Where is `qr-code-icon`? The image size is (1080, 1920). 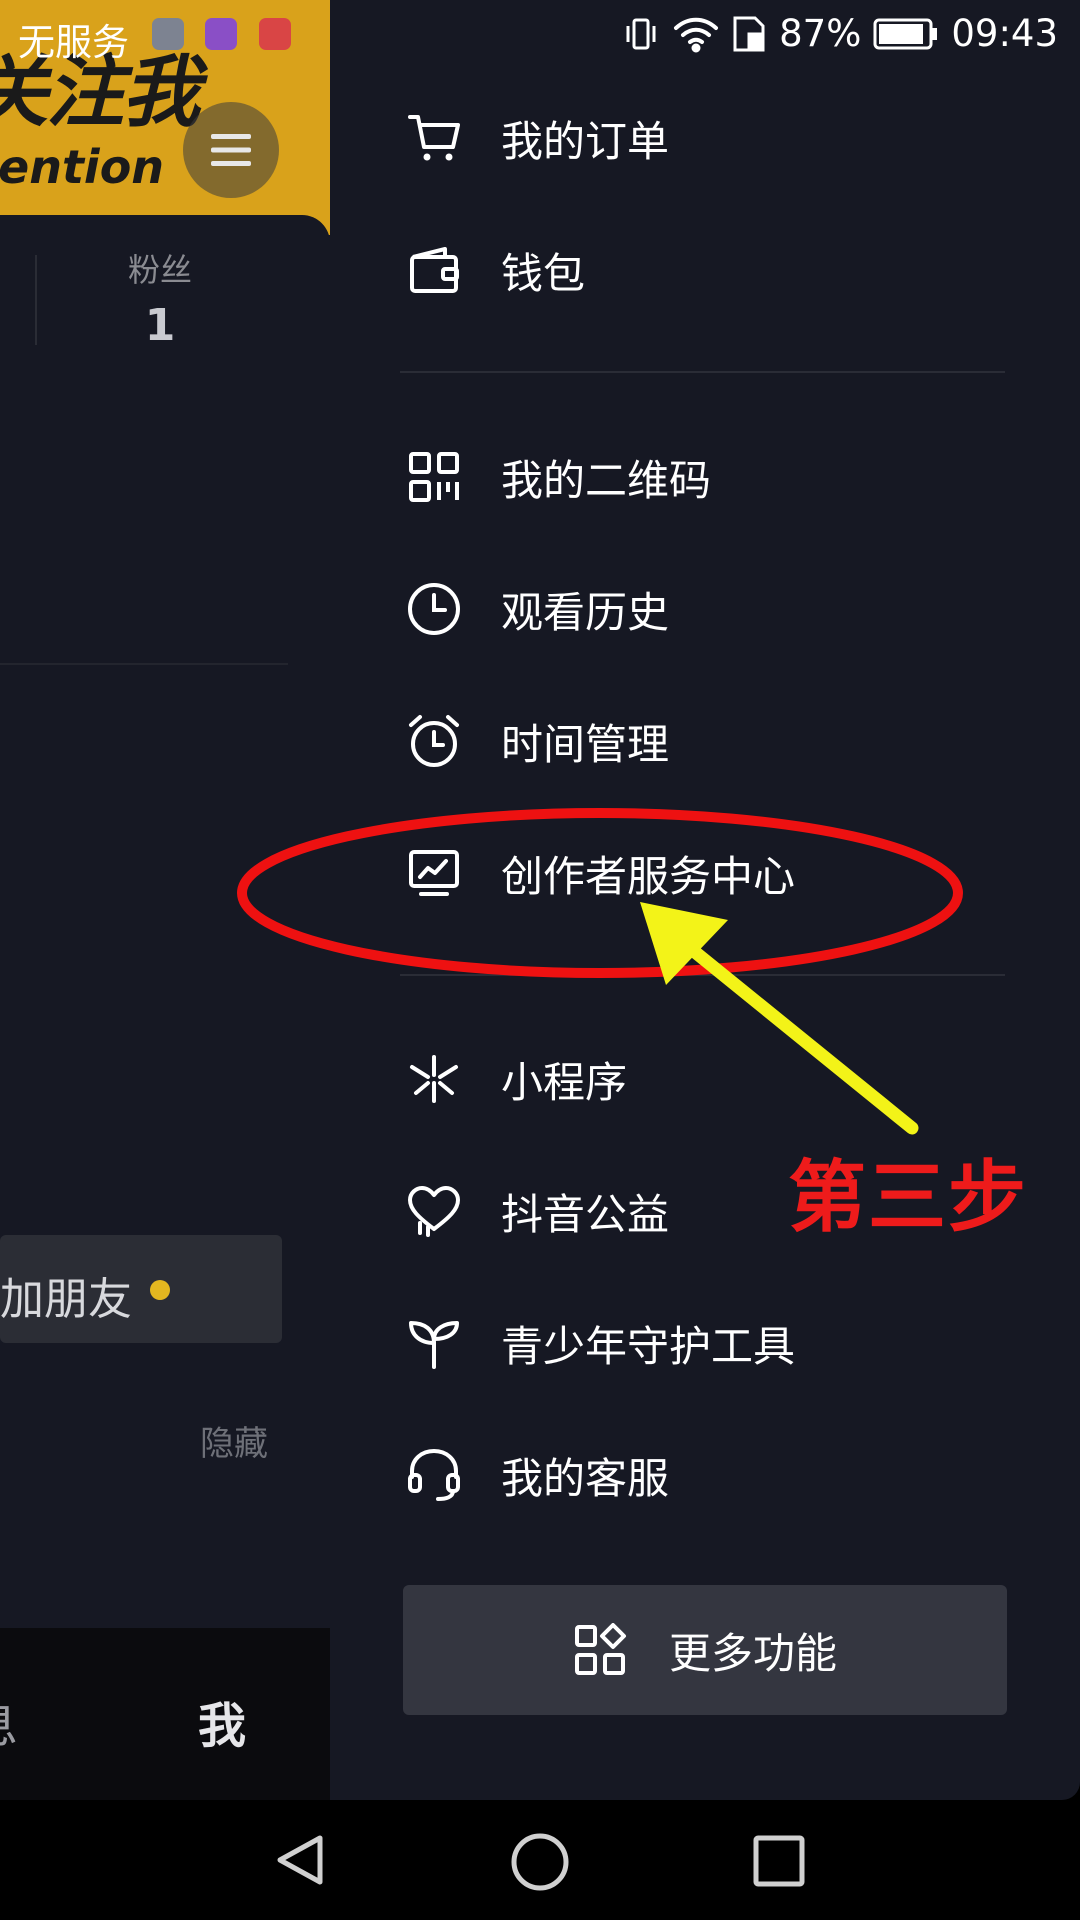 qr-code-icon is located at coordinates (434, 477).